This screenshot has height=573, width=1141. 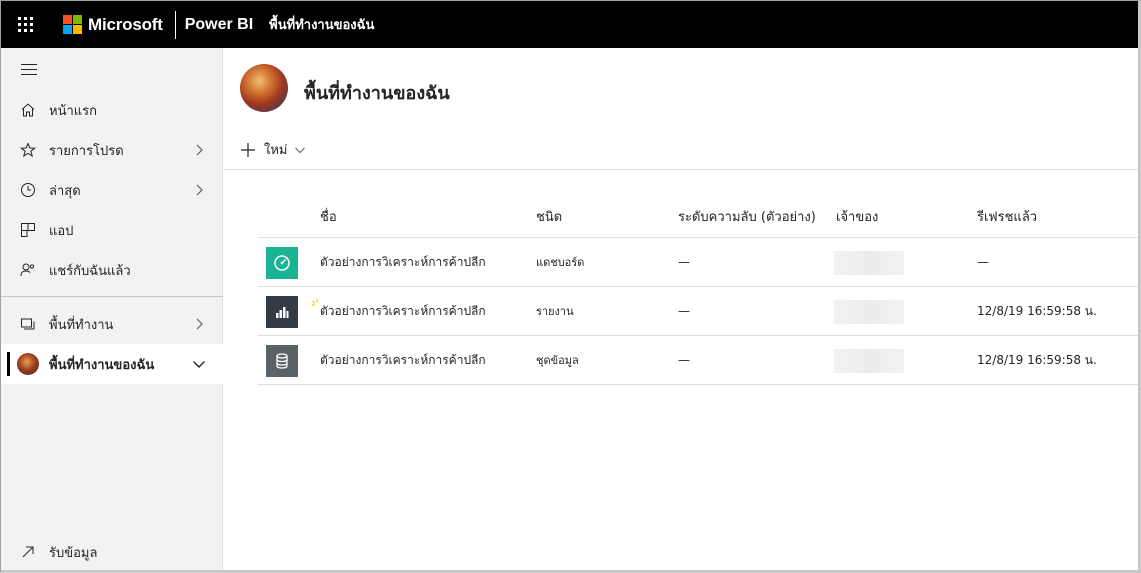 I want to click on column-header-name: ชื่อ, so click(x=328, y=218).